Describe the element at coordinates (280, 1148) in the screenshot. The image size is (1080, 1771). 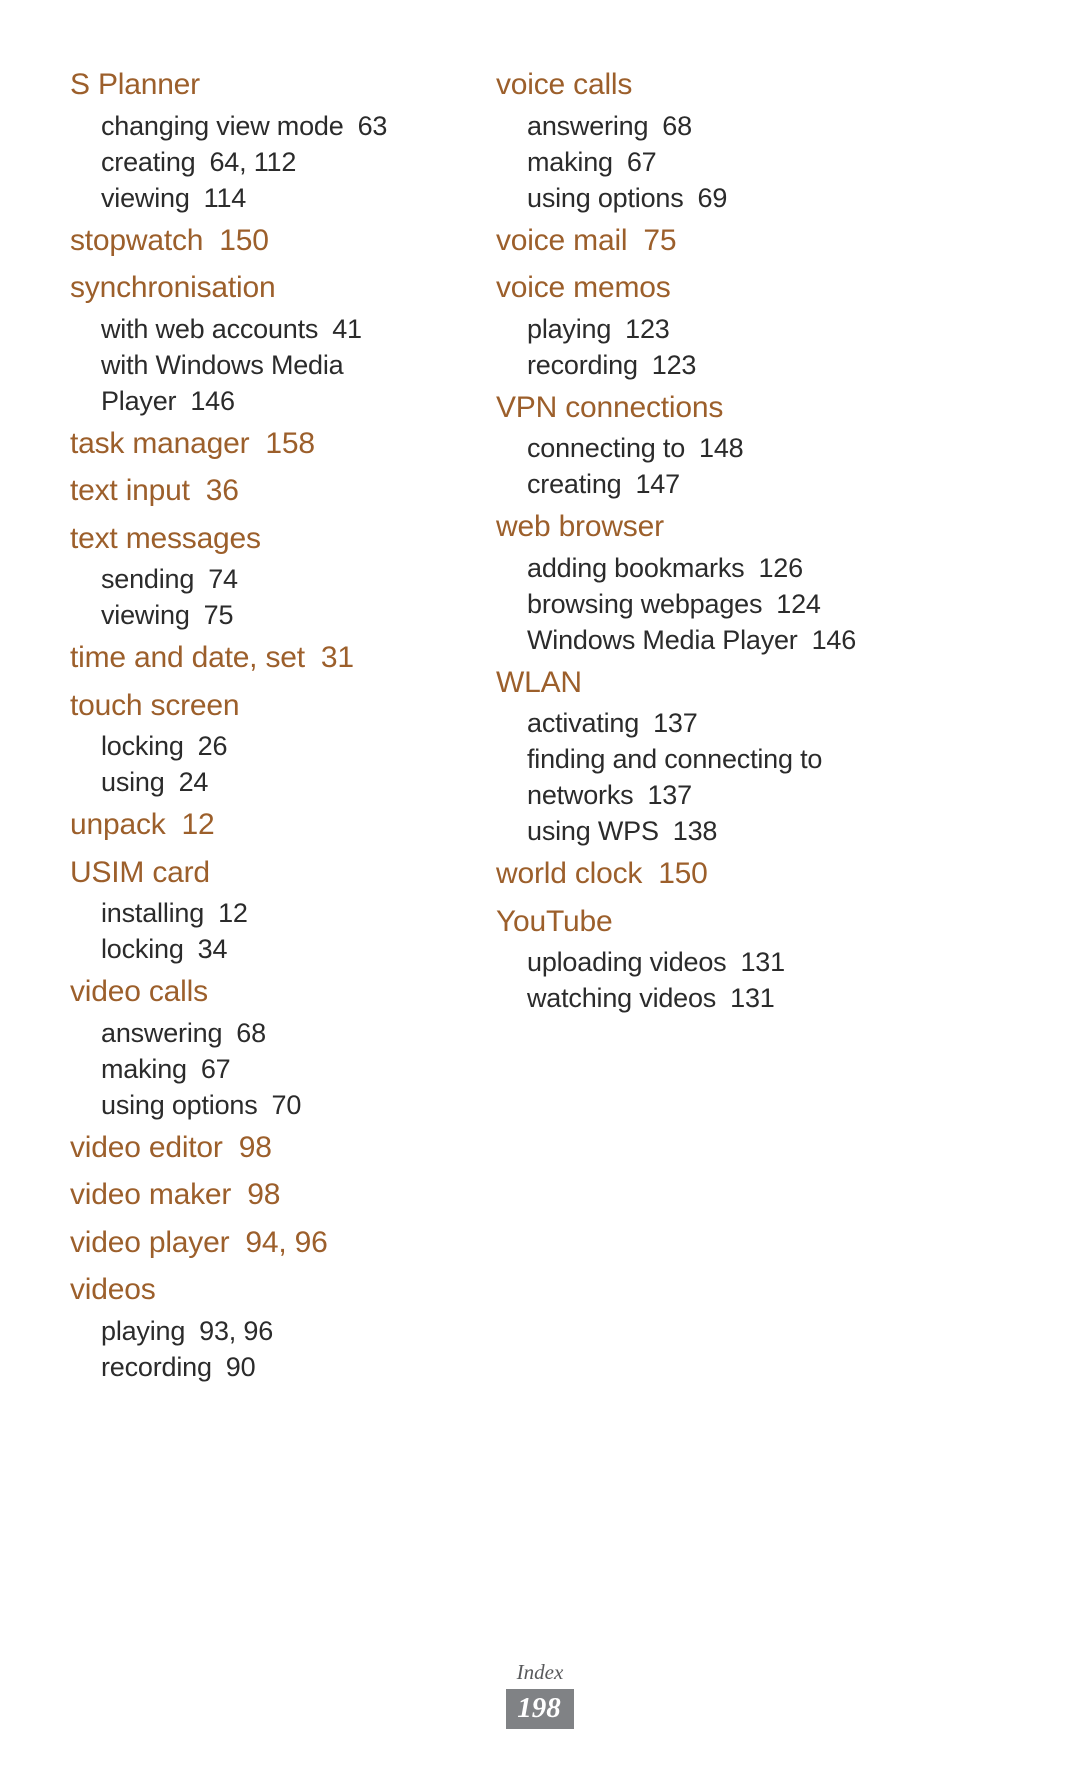
I see `index-entry-term: video editor 98` at that location.